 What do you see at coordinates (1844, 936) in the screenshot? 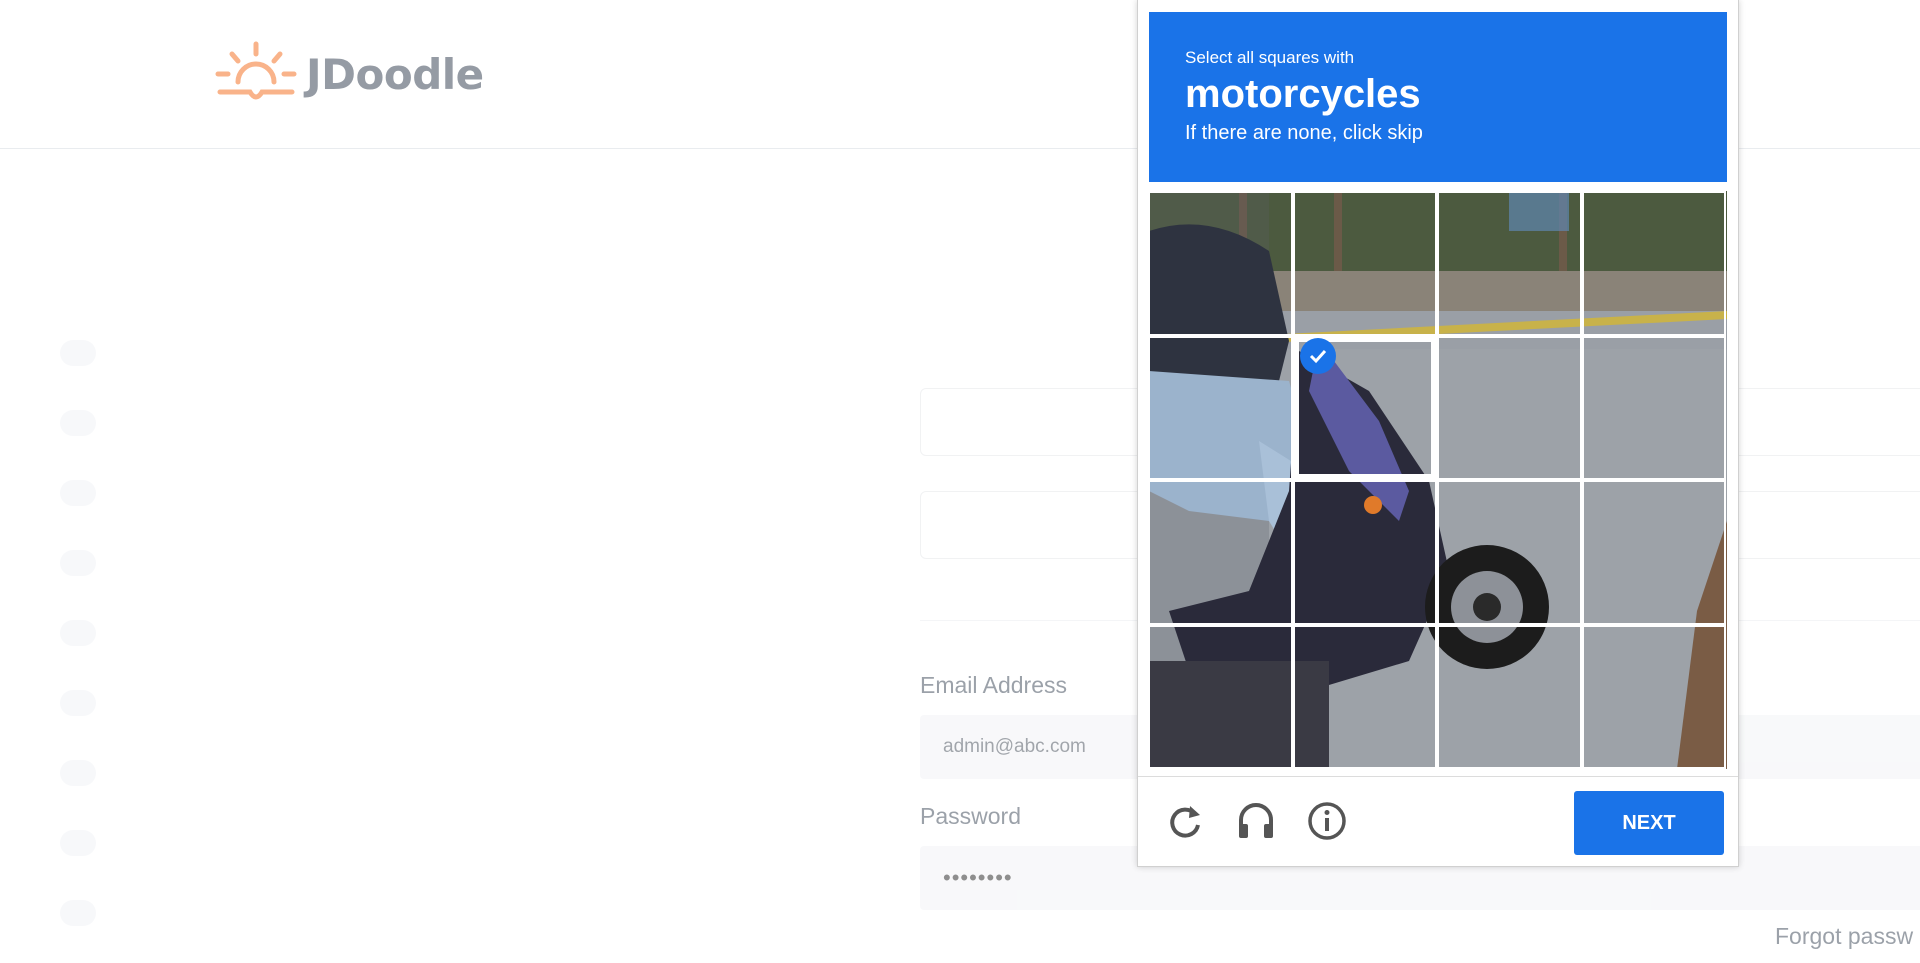
I see `forgot-password-link: Forgot passw` at bounding box center [1844, 936].